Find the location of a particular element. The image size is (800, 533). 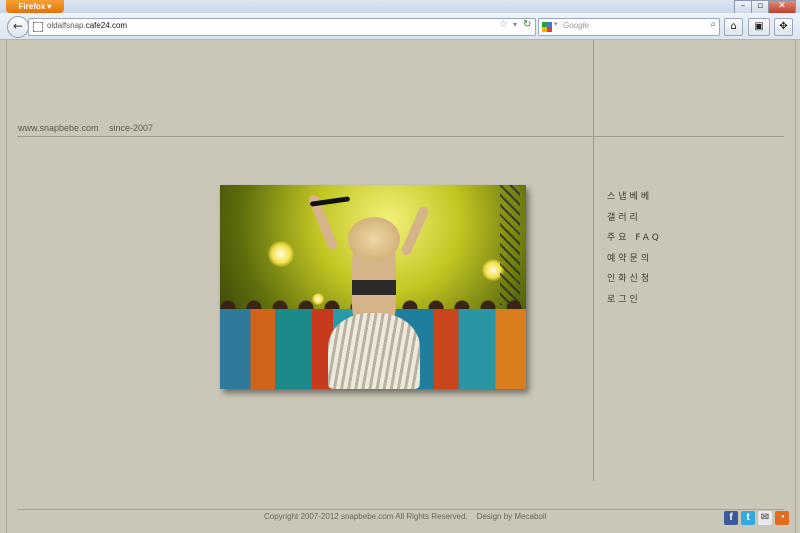

design-credit: Design by Mecaboil is located at coordinates (511, 516).